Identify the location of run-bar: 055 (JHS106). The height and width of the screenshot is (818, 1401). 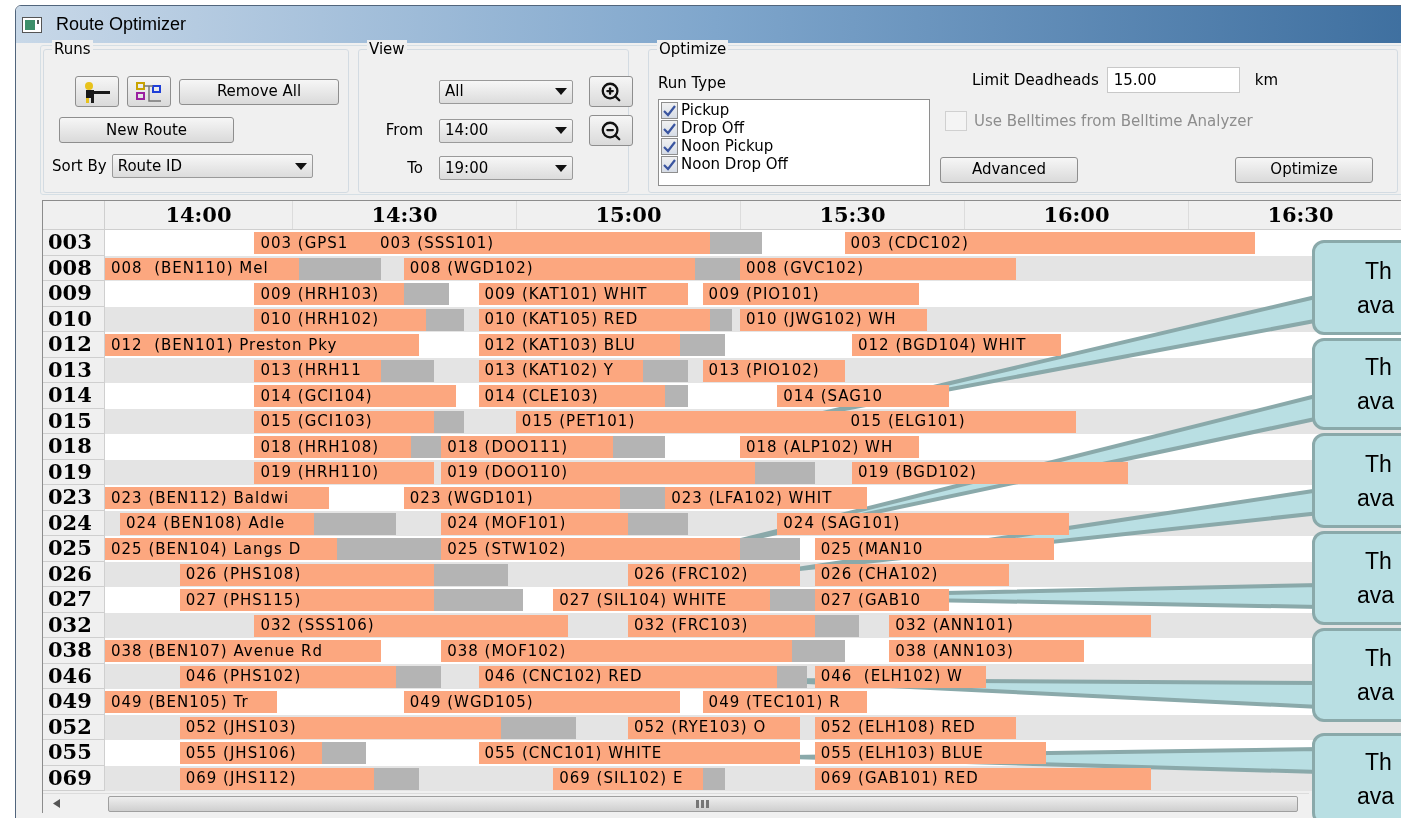
(250, 753).